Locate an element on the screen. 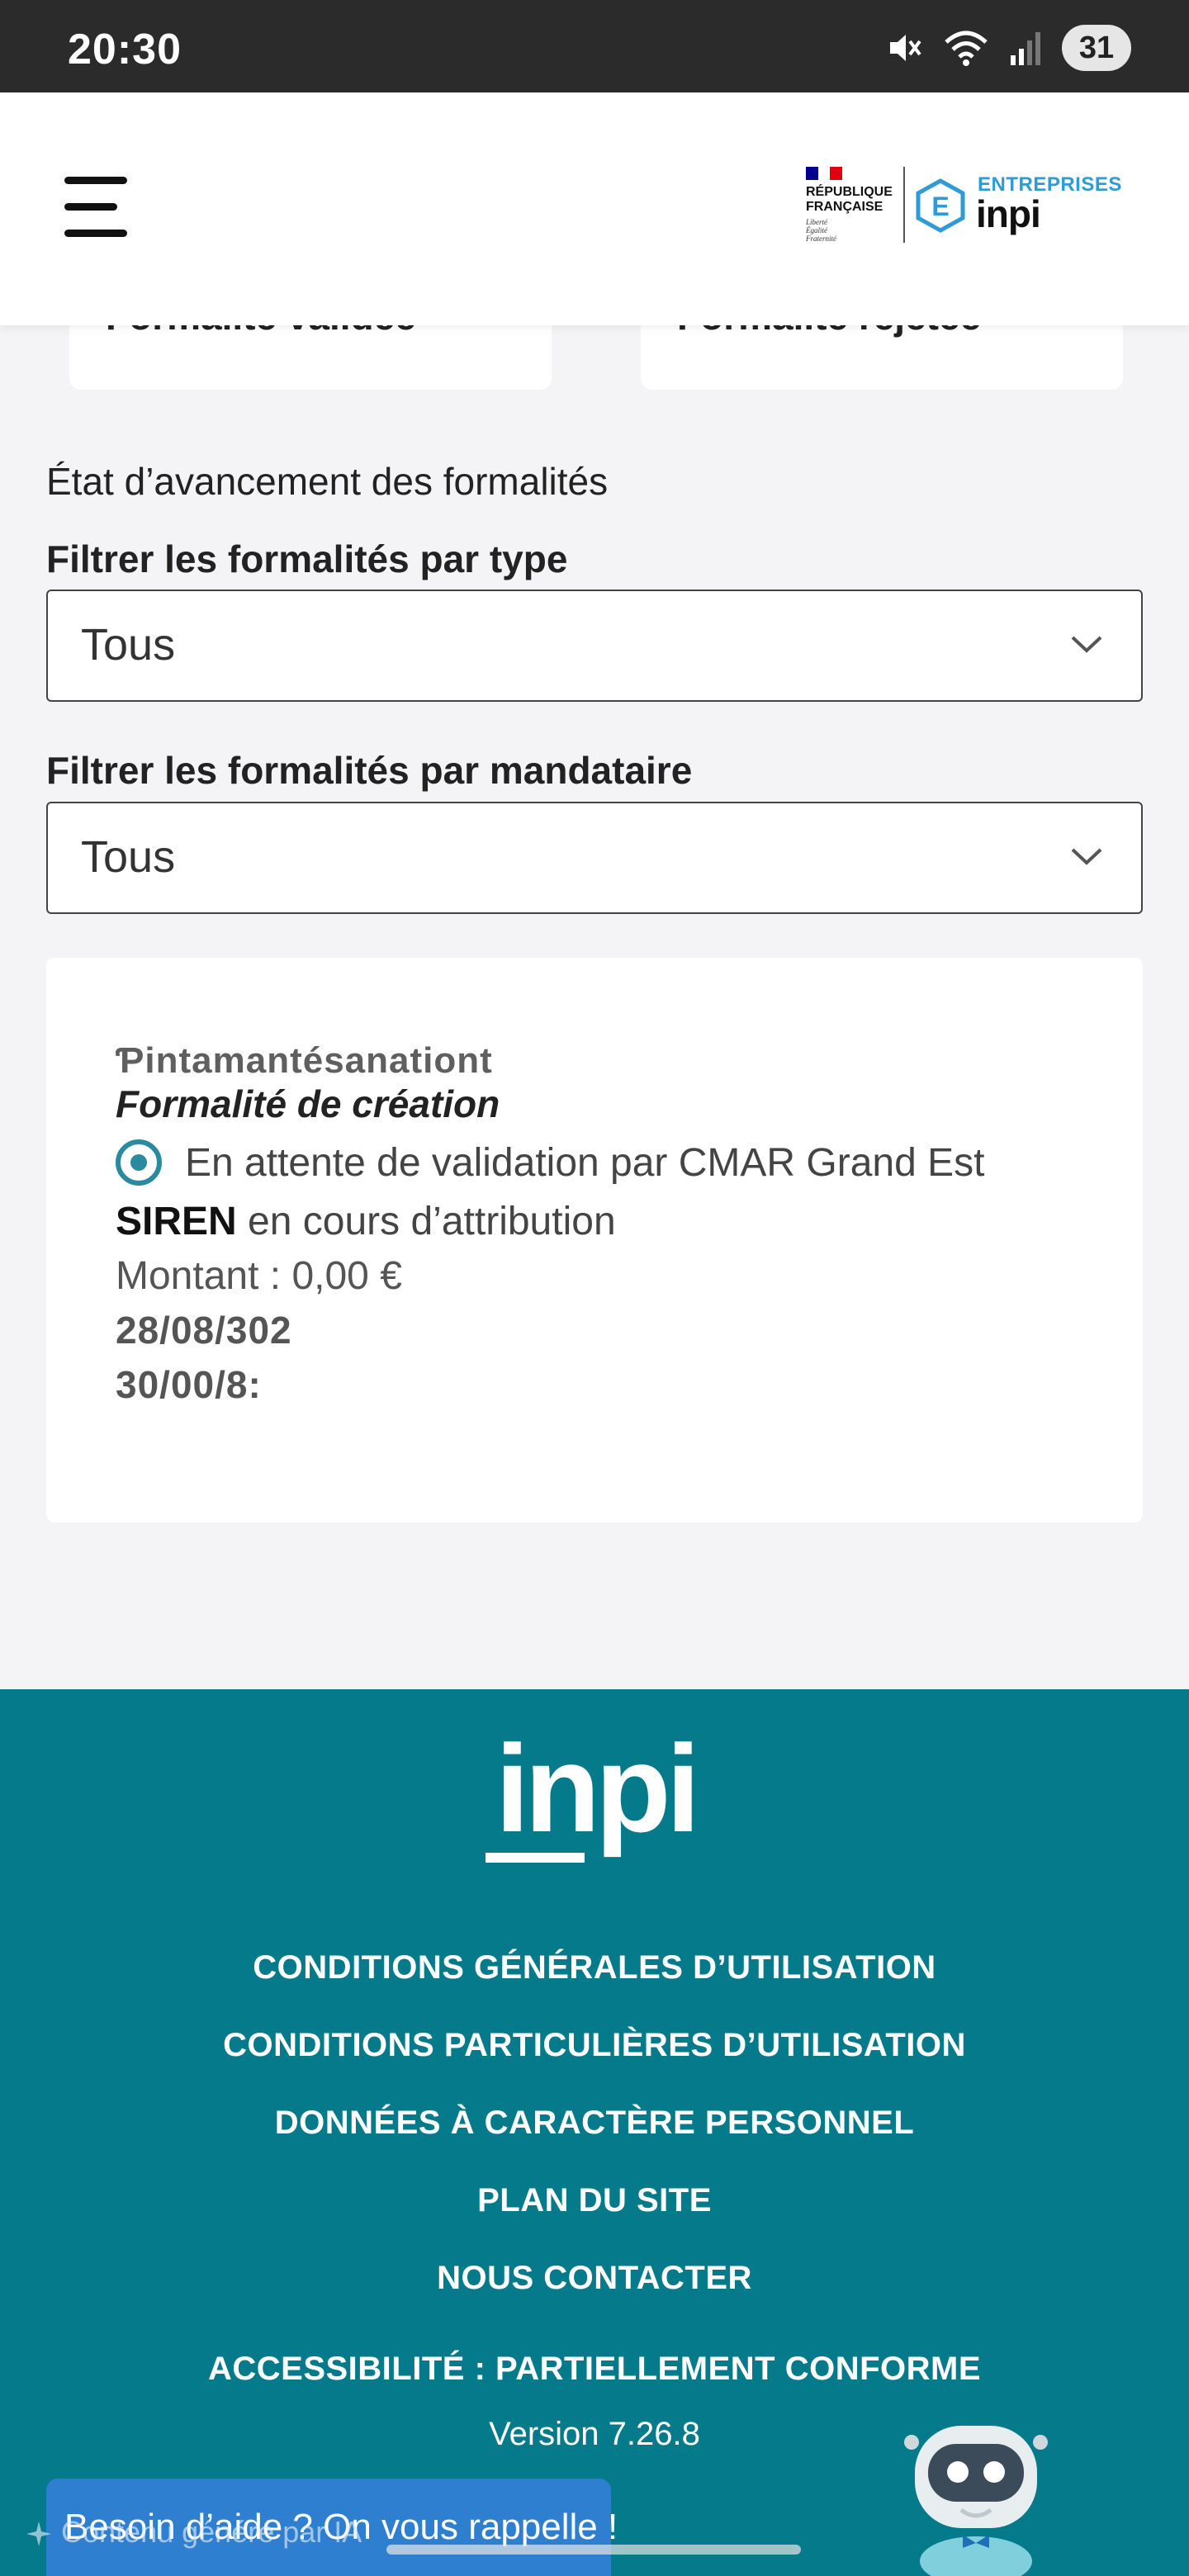 Image resolution: width=1189 pixels, height=2576 pixels. footer-link-accessibility: ACCESSIBILITÉ : PARTIELLEMENT CONFORME is located at coordinates (594, 2369).